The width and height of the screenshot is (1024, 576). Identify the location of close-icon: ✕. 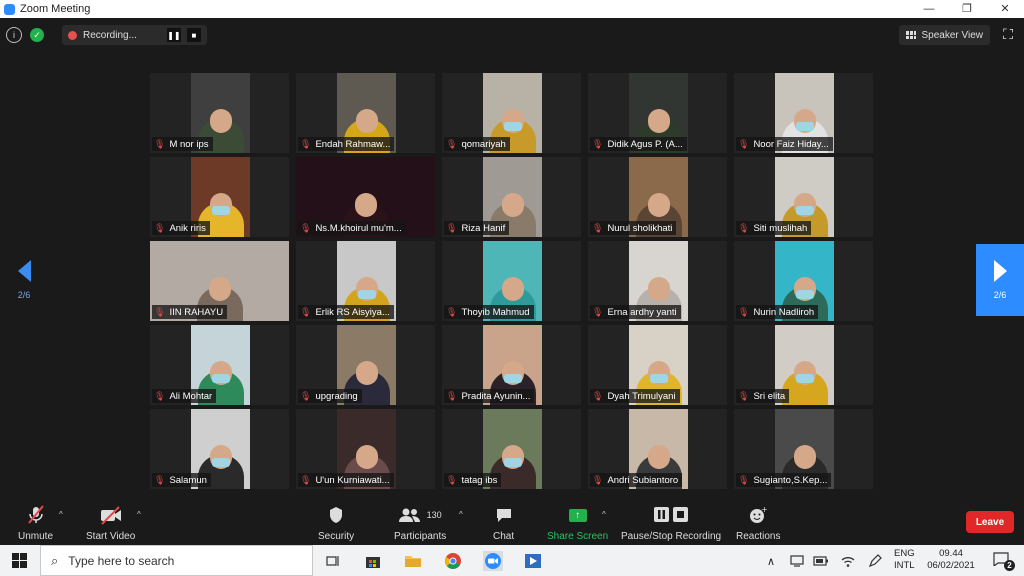
(1005, 9).